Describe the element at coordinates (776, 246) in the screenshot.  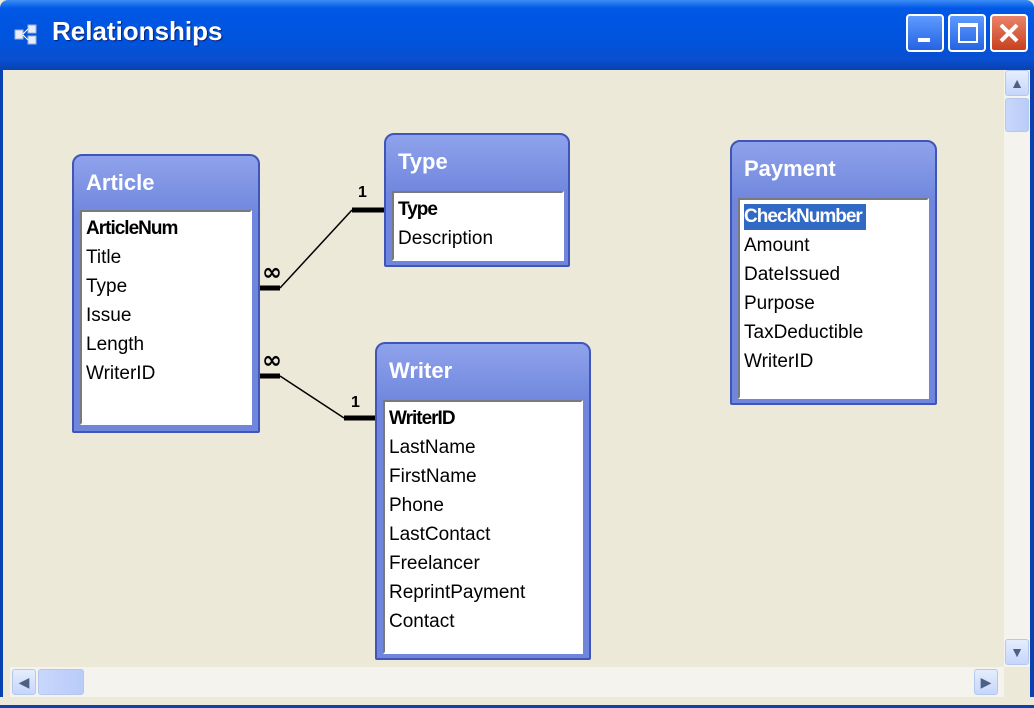
I see `field-item: Amount` at that location.